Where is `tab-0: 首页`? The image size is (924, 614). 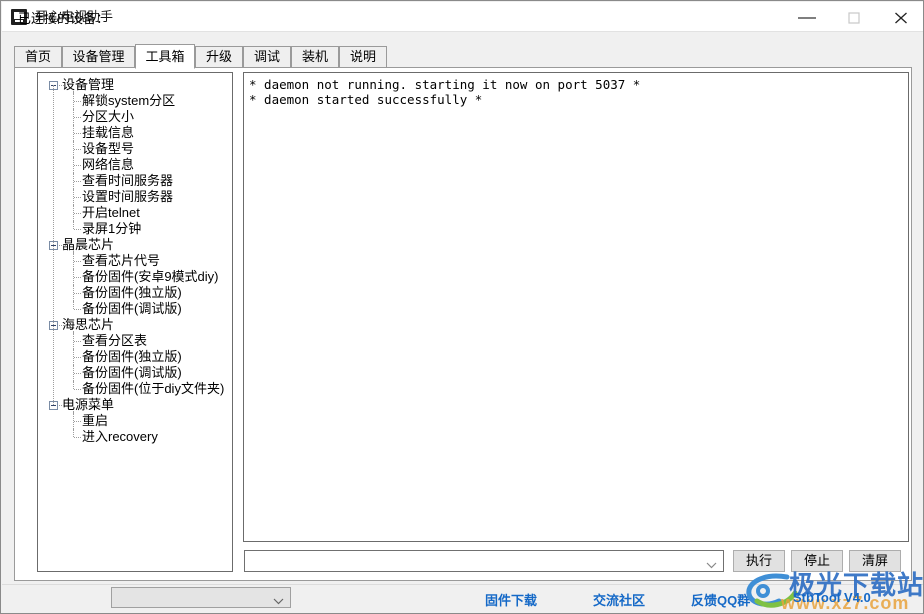 tab-0: 首页 is located at coordinates (38, 57).